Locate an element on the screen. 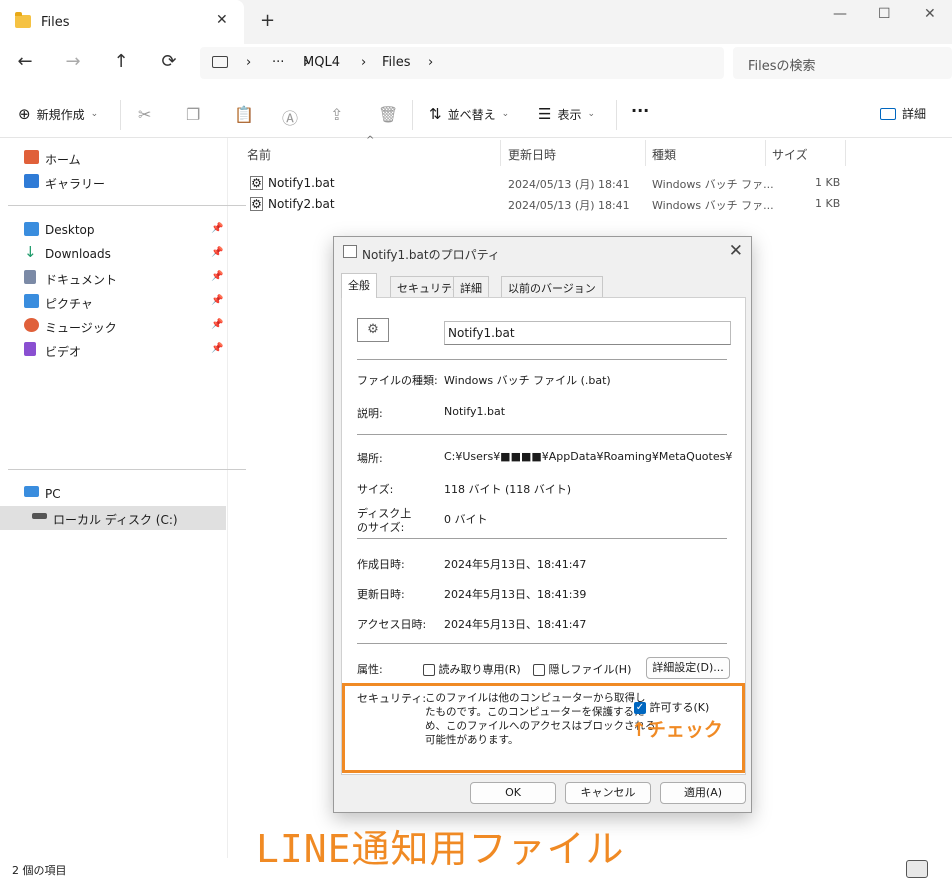 The height and width of the screenshot is (881, 952). apply-button: 適用(A) is located at coordinates (703, 793).